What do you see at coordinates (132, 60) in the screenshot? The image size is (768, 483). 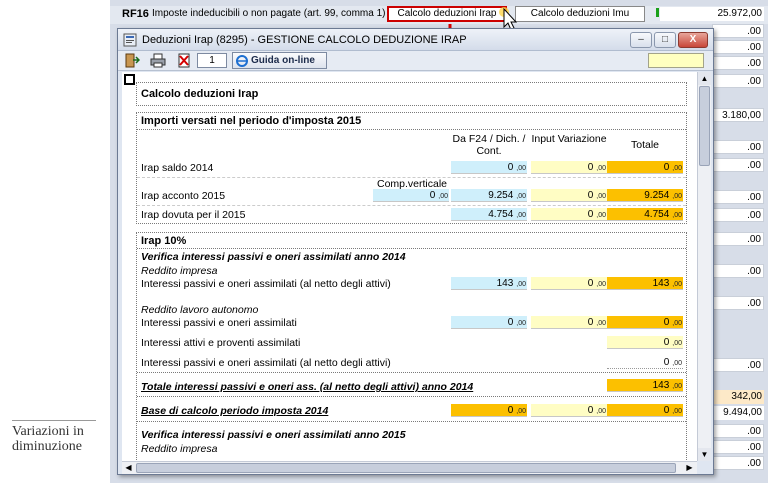 I see `exit-door-icon` at bounding box center [132, 60].